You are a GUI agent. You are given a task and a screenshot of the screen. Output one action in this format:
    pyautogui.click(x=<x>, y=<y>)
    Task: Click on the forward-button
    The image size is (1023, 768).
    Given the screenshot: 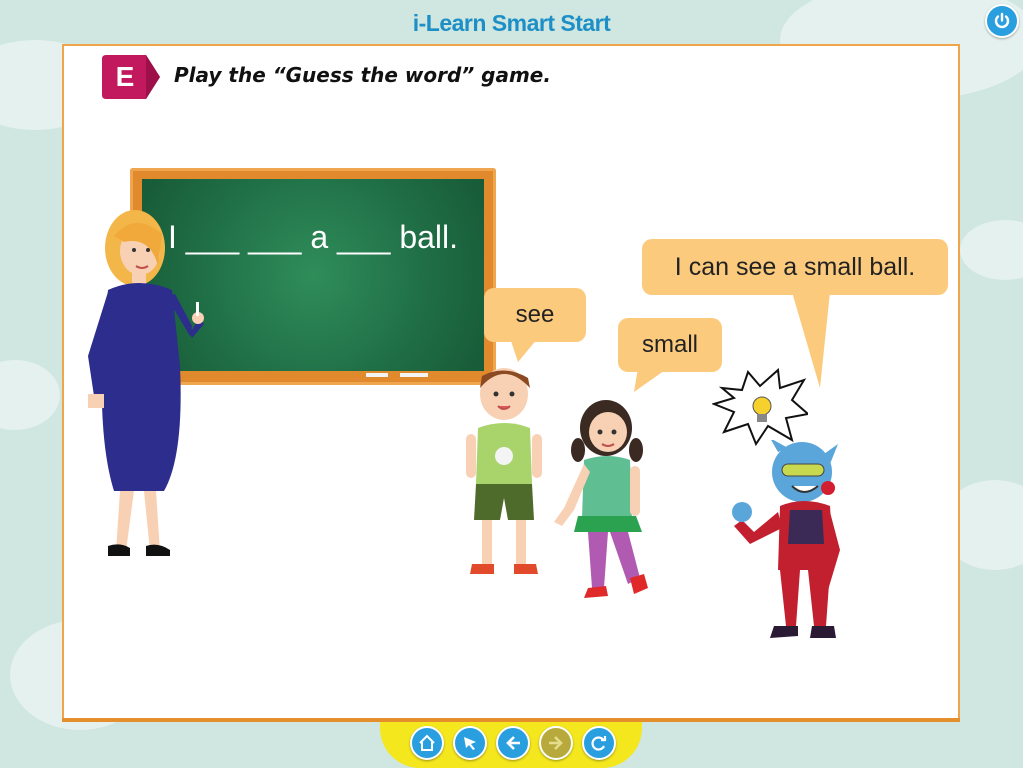 What is the action you would take?
    pyautogui.click(x=556, y=743)
    